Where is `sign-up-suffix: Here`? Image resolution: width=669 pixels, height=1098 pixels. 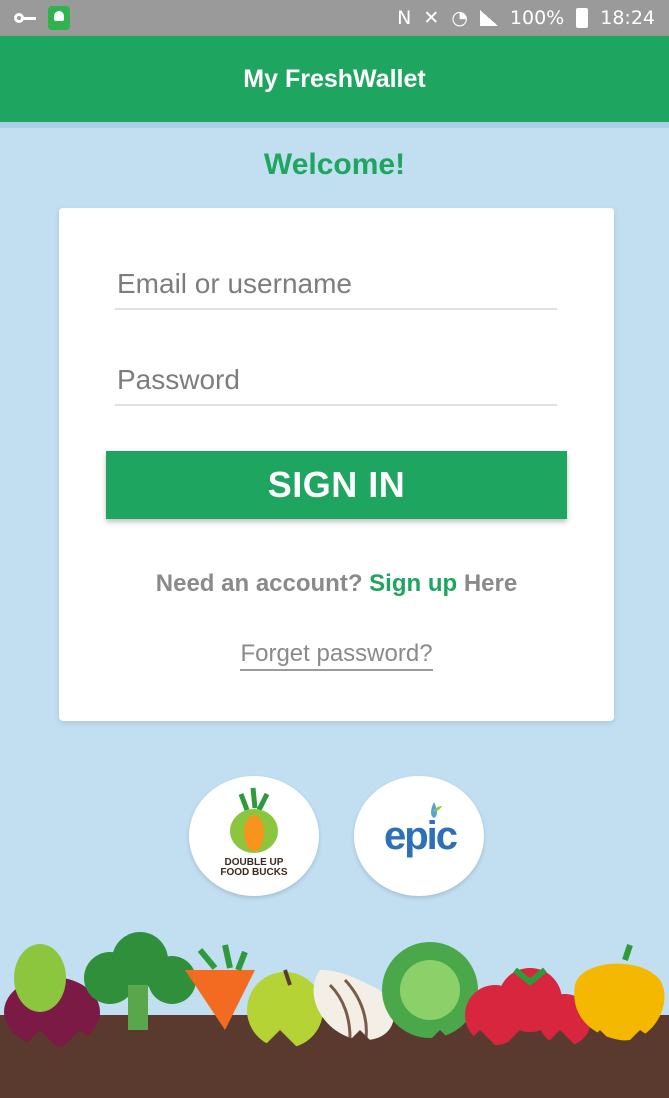 sign-up-suffix: Here is located at coordinates (490, 583).